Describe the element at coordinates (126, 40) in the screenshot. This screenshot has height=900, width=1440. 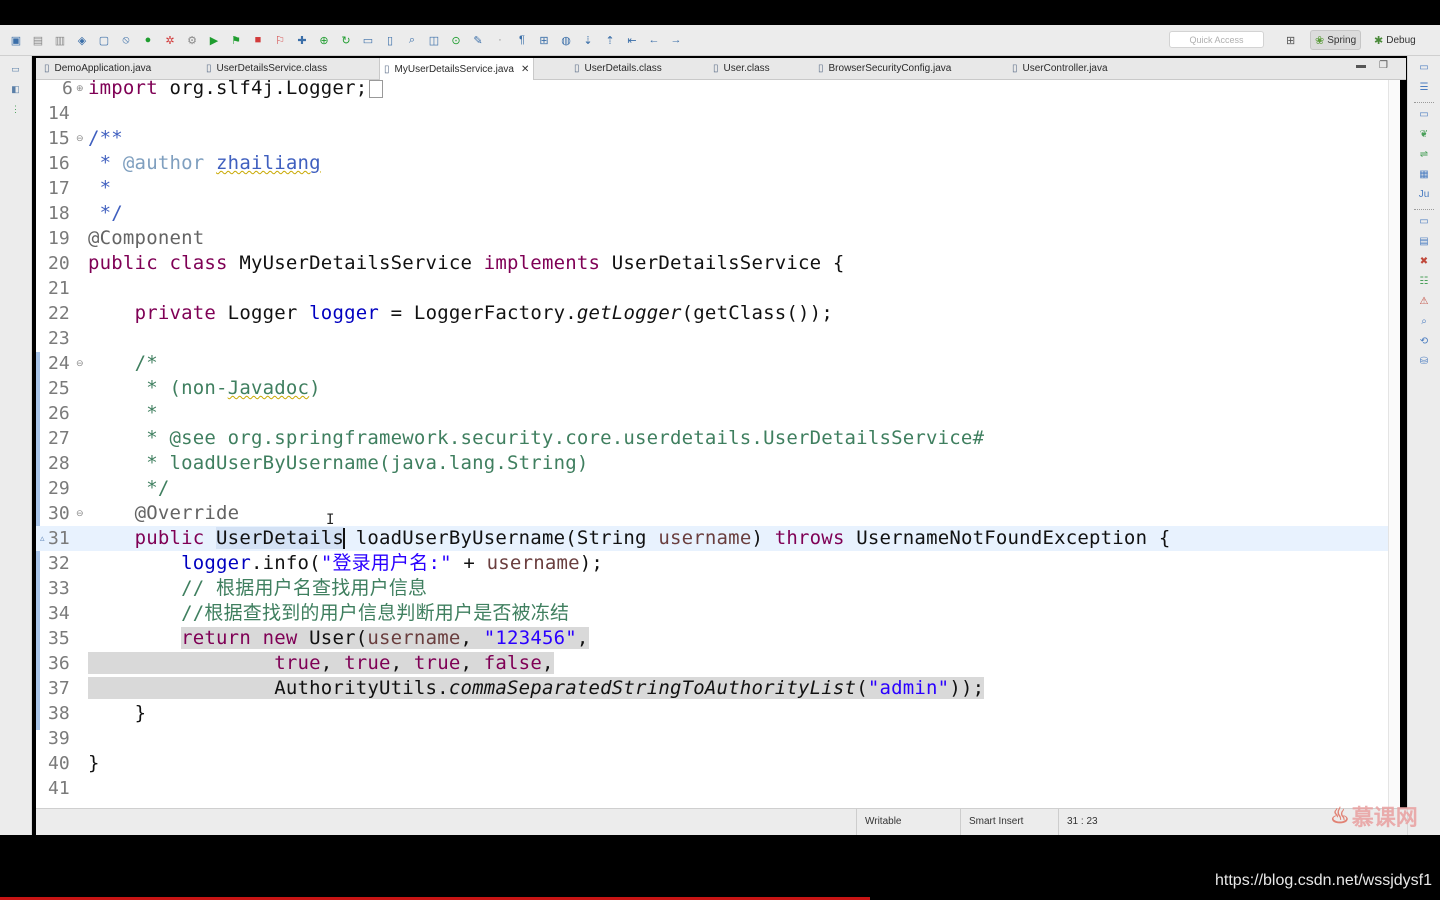
I see `skip-breakpoints-icon: ⦸` at that location.